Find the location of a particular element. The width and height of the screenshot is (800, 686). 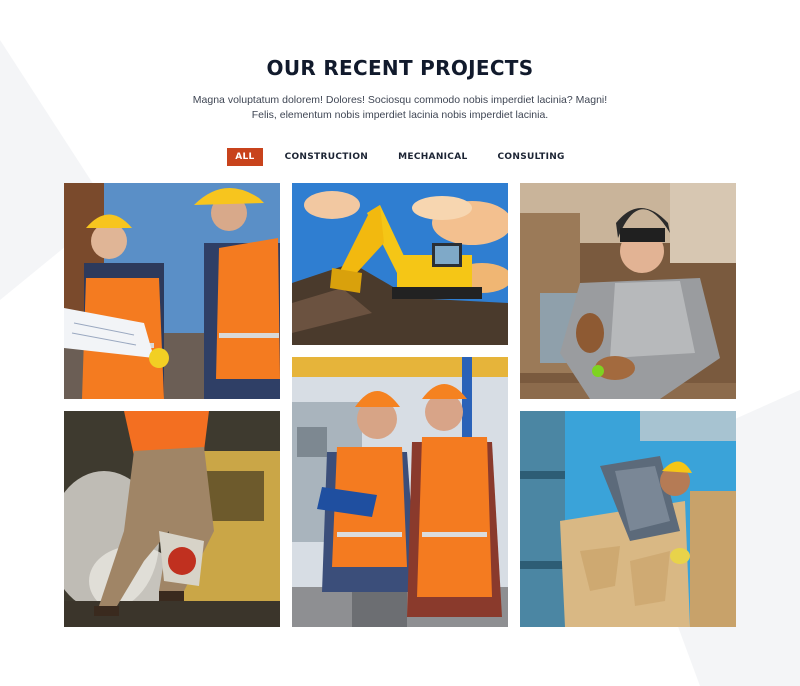

project-tile-worker-installing-panel is located at coordinates (628, 519).